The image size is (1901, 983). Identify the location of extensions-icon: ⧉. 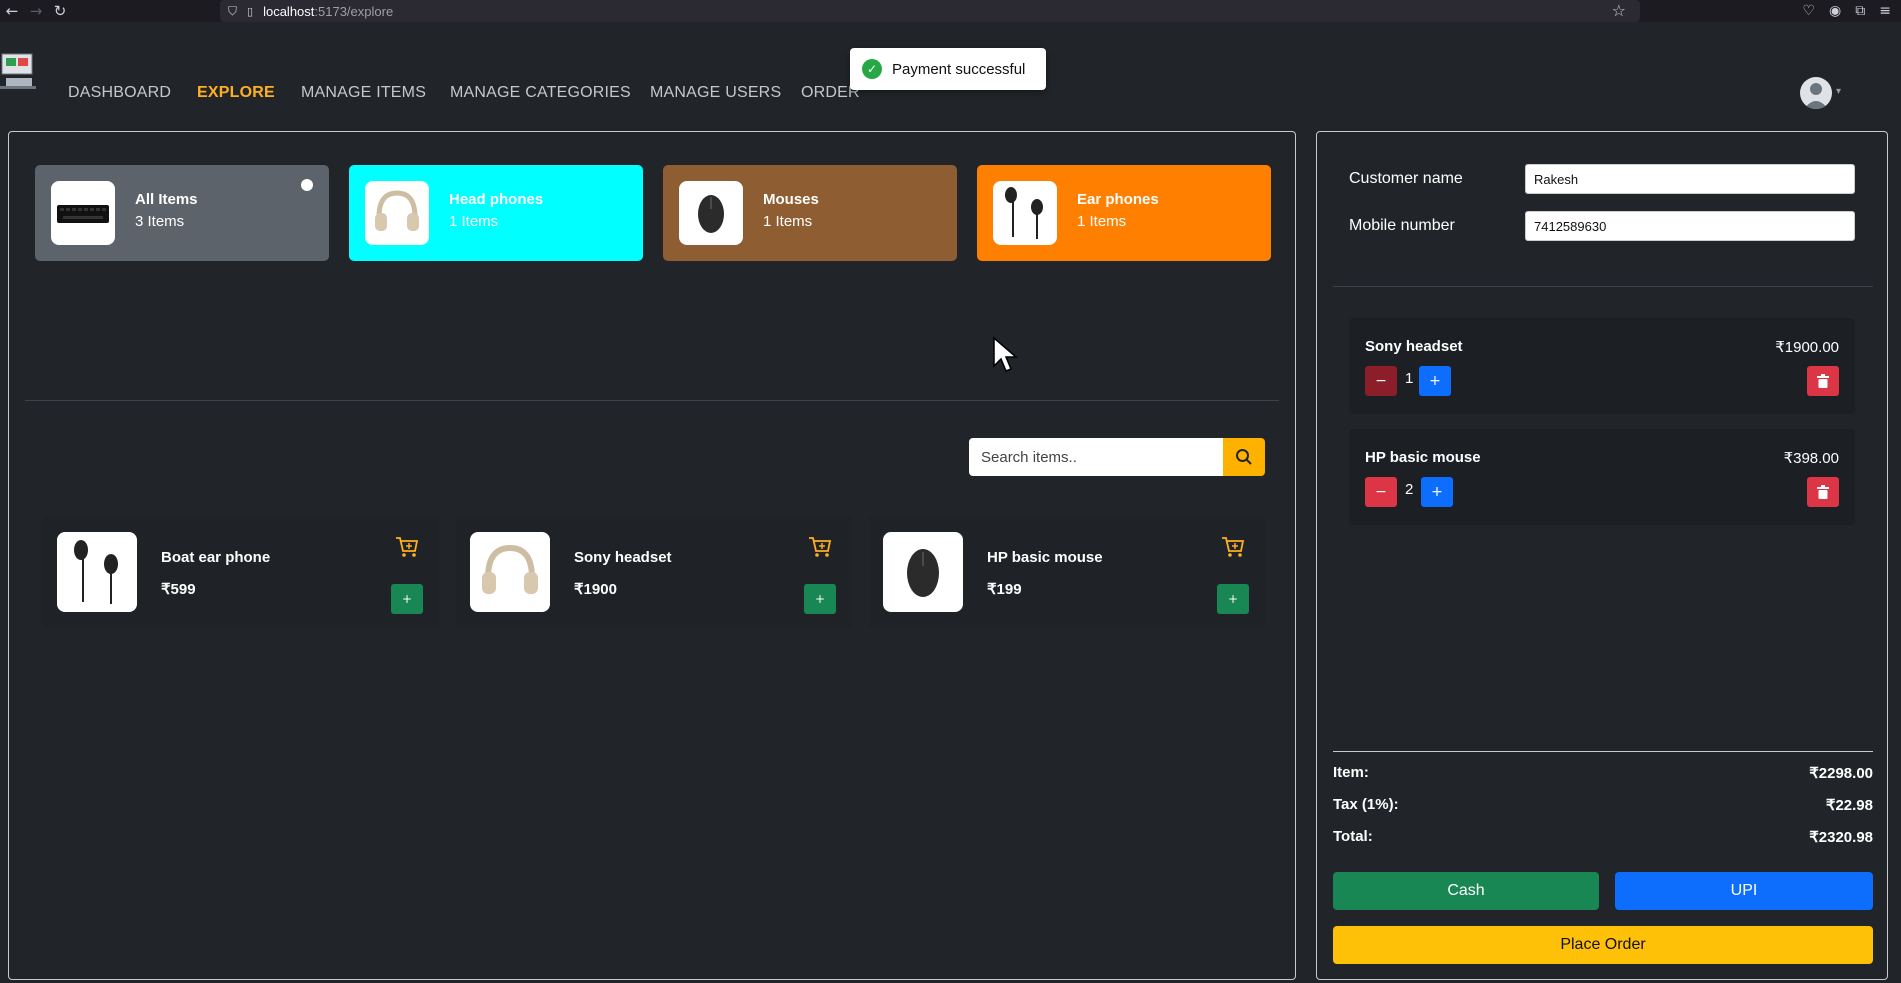
(1860, 11).